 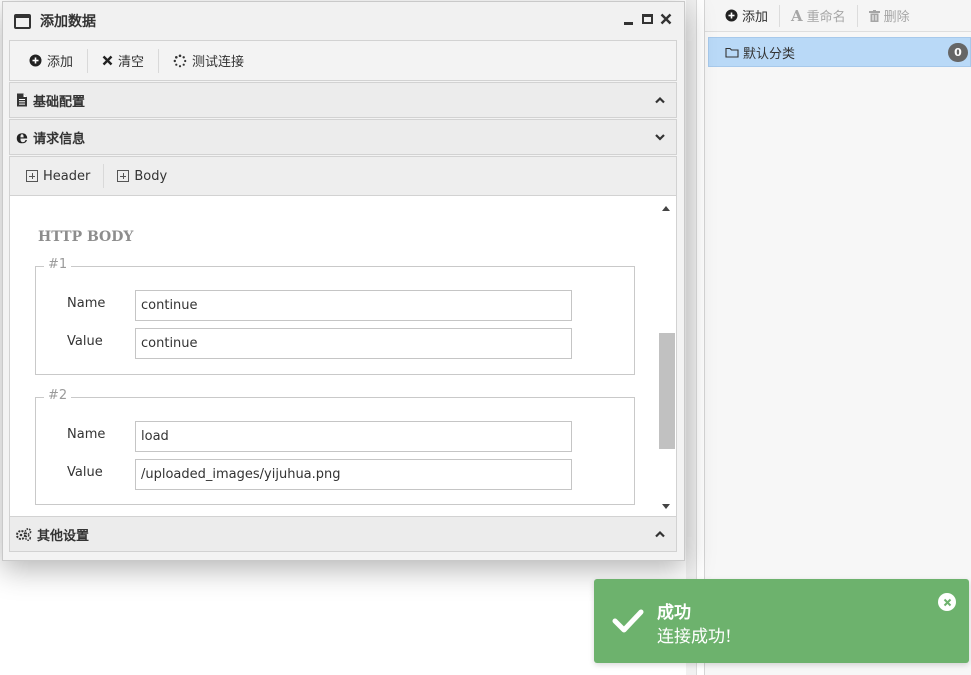 I want to click on x-icon, so click(x=107, y=60).